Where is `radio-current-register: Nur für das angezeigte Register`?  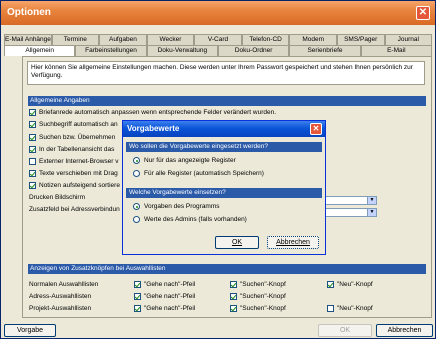 radio-current-register: Nur für das angezeigte Register is located at coordinates (184, 160).